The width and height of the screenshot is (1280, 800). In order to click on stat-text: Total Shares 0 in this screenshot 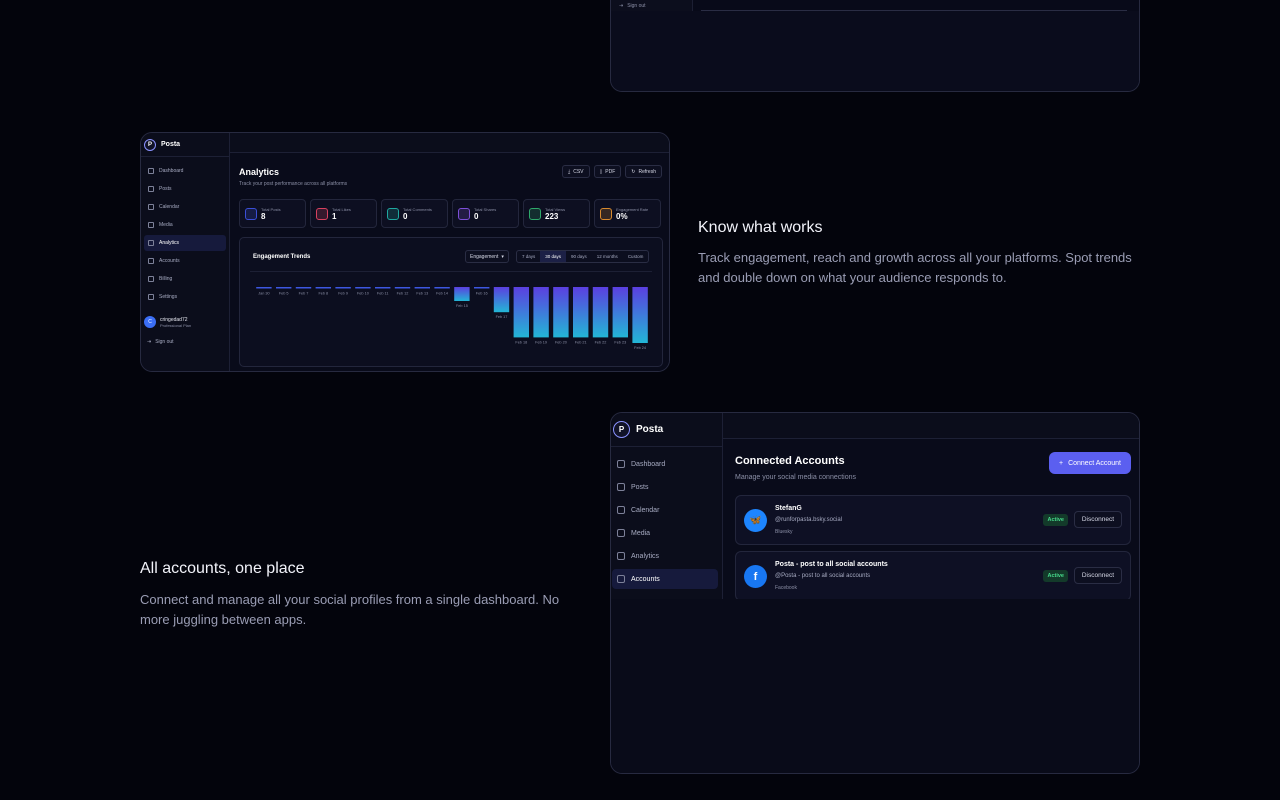, I will do `click(485, 214)`.